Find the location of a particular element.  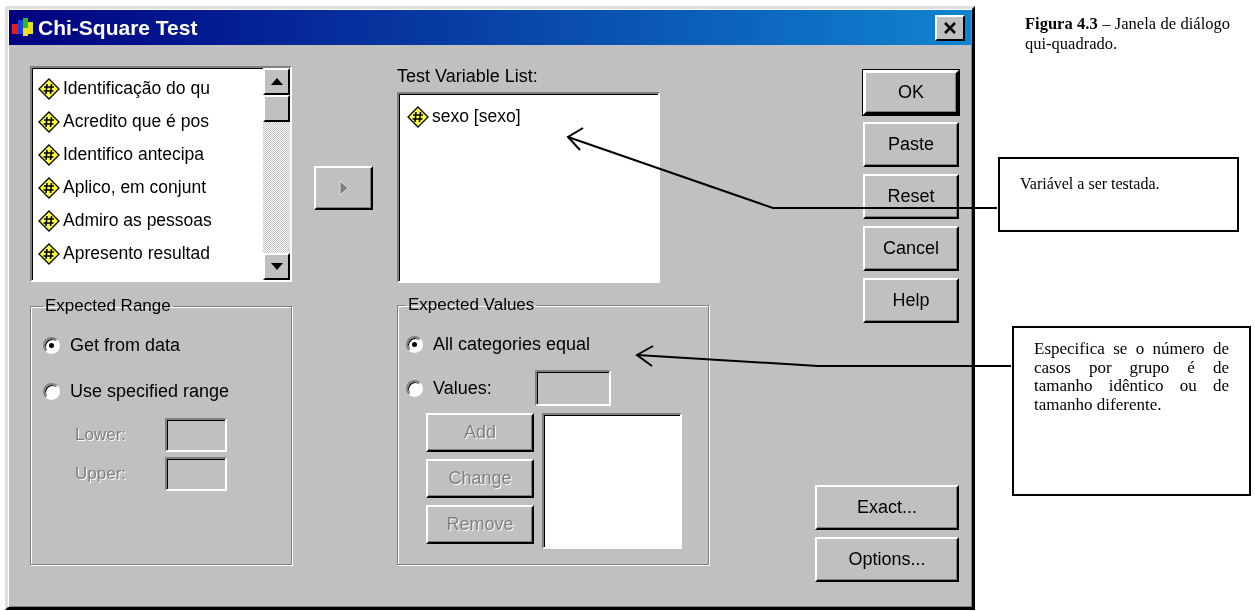

field-label: Upper: is located at coordinates (101, 474).